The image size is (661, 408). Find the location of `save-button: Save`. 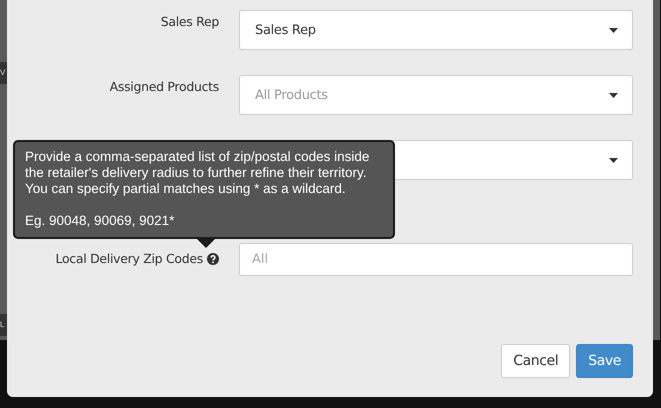

save-button: Save is located at coordinates (604, 361).